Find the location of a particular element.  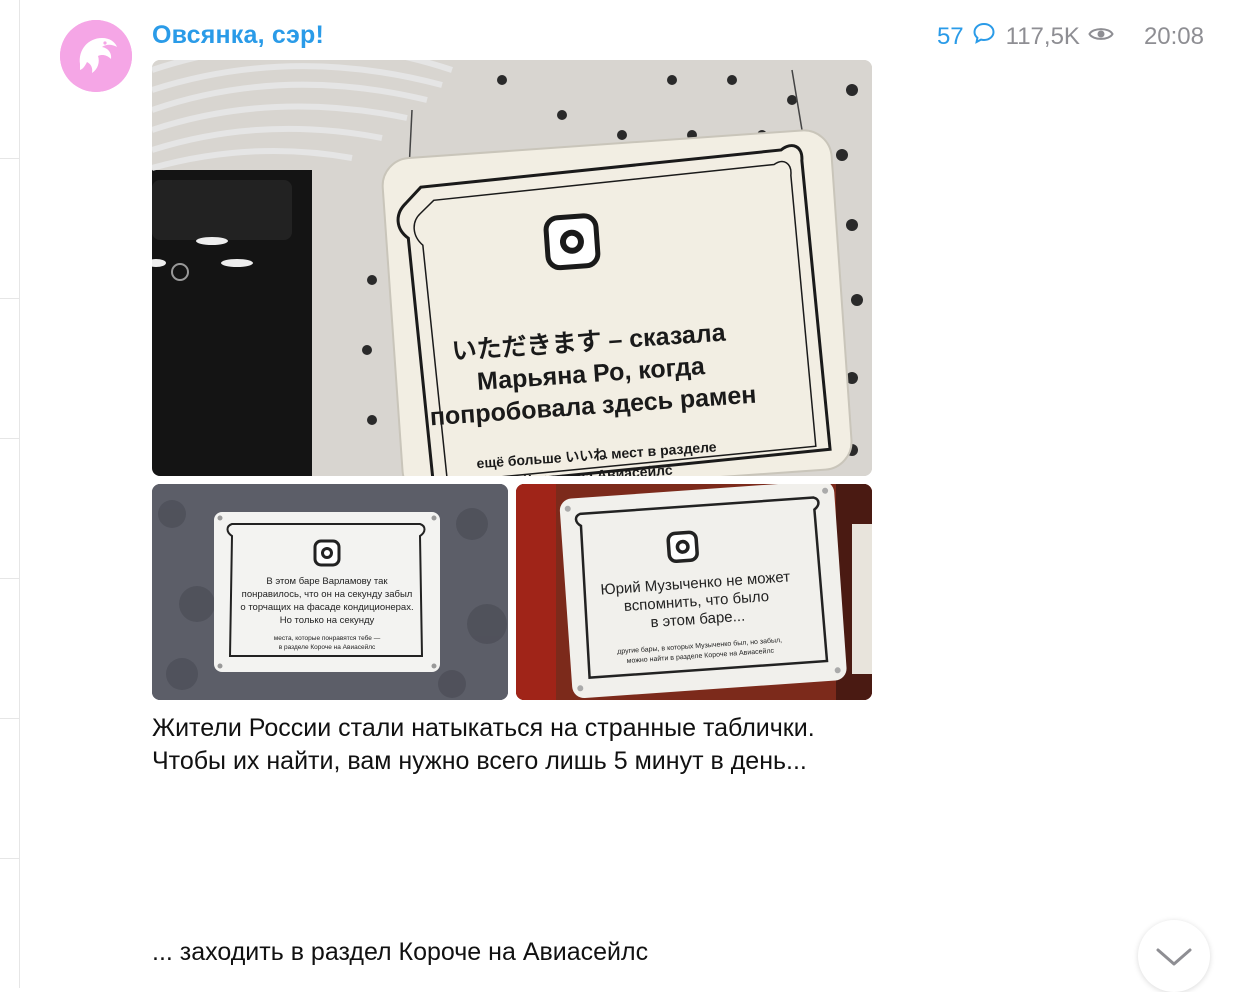

sign-left-footer2: в разделе Короче на Авиасейлс is located at coordinates (327, 647).